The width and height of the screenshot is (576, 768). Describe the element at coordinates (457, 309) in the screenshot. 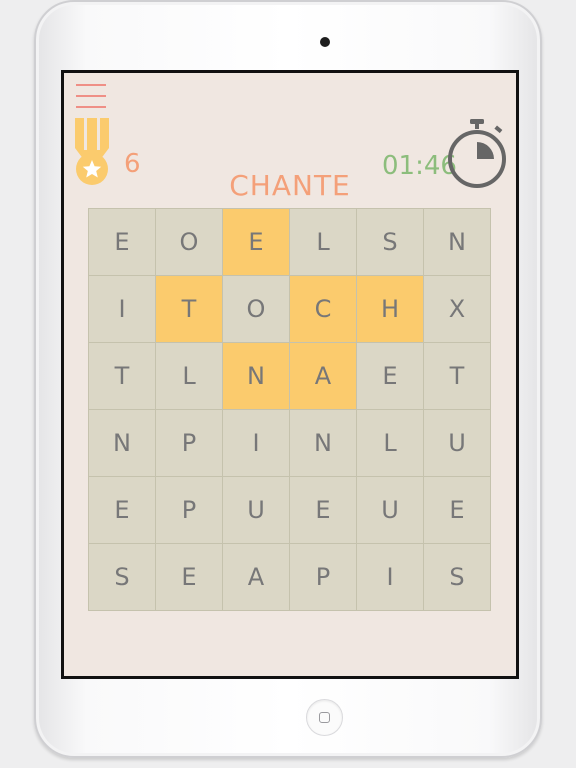

I see `letter-tile: X` at that location.